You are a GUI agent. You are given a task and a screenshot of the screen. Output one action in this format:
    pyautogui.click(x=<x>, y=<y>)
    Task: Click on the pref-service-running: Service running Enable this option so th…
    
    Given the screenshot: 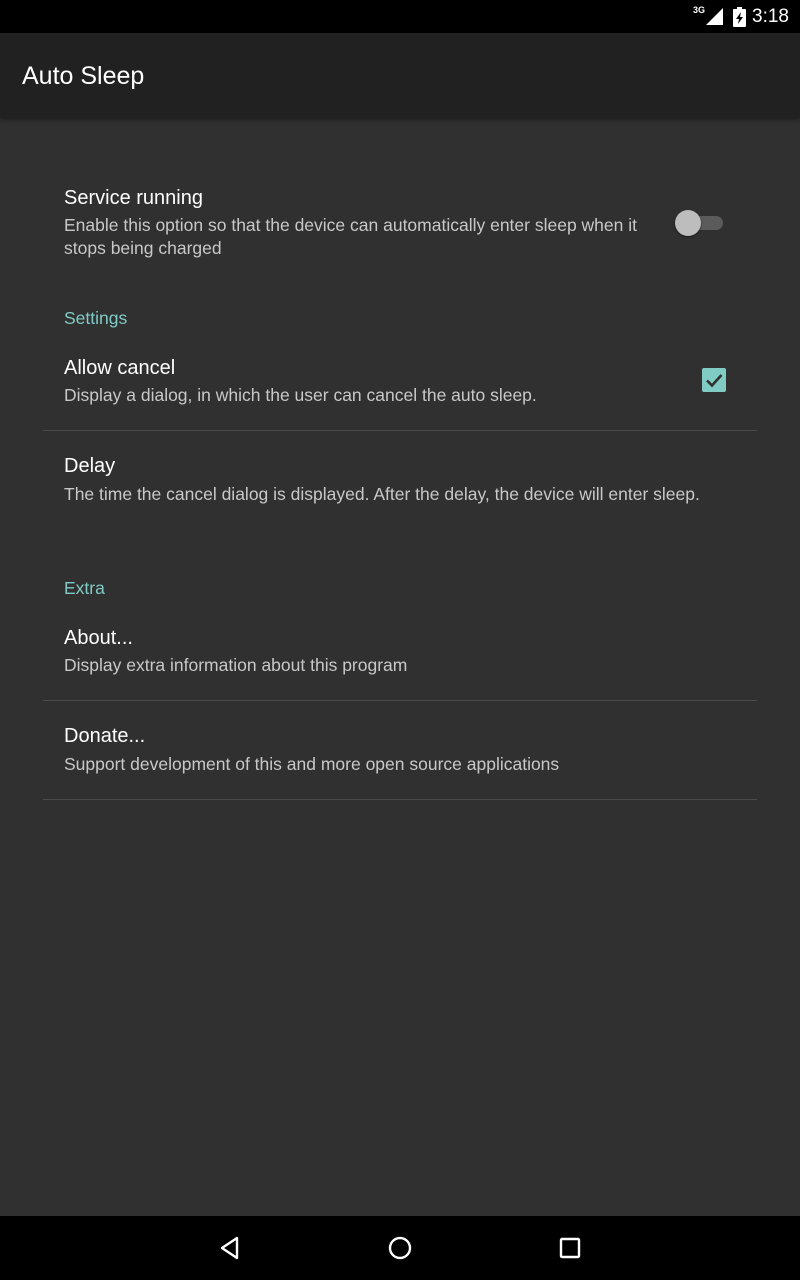 What is the action you would take?
    pyautogui.click(x=400, y=229)
    